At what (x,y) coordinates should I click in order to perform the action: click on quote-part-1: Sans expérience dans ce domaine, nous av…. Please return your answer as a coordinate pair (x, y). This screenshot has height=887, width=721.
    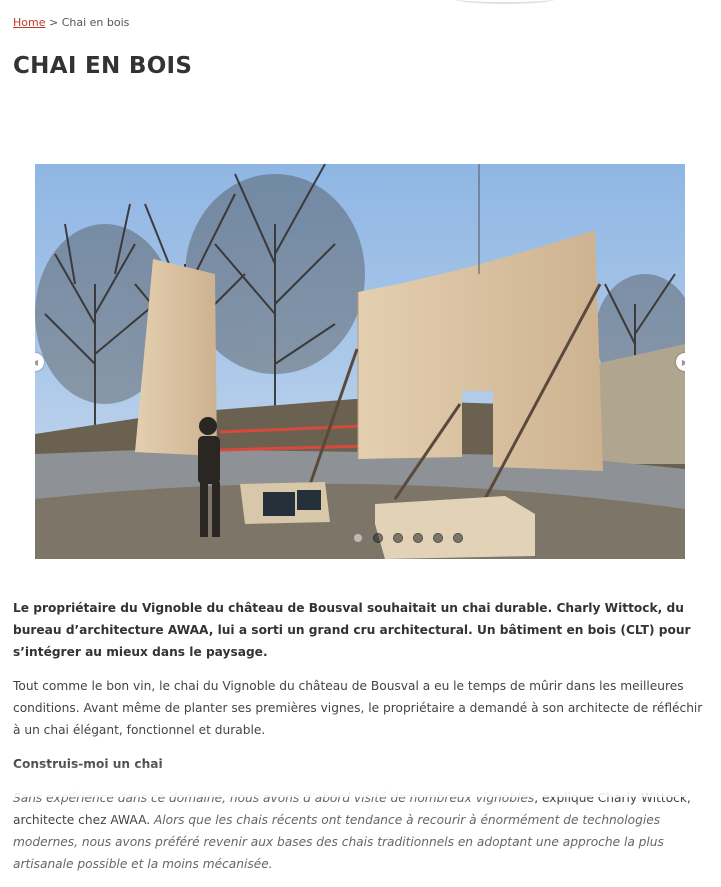
    Looking at the image, I should click on (274, 798).